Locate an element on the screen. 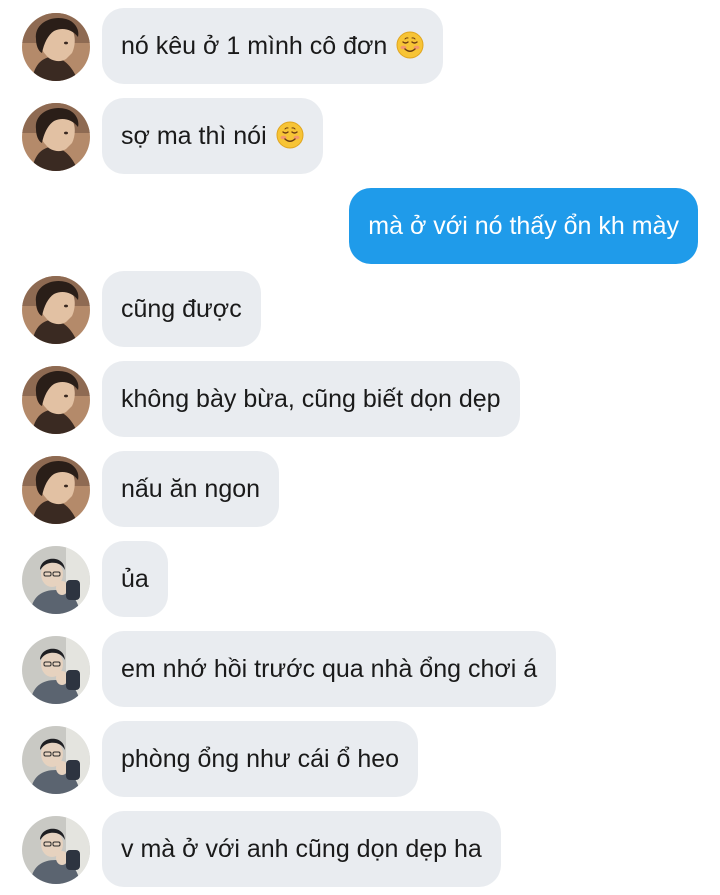  message-row: nó kêu ở 1 mình cô đơn is located at coordinates (360, 46).